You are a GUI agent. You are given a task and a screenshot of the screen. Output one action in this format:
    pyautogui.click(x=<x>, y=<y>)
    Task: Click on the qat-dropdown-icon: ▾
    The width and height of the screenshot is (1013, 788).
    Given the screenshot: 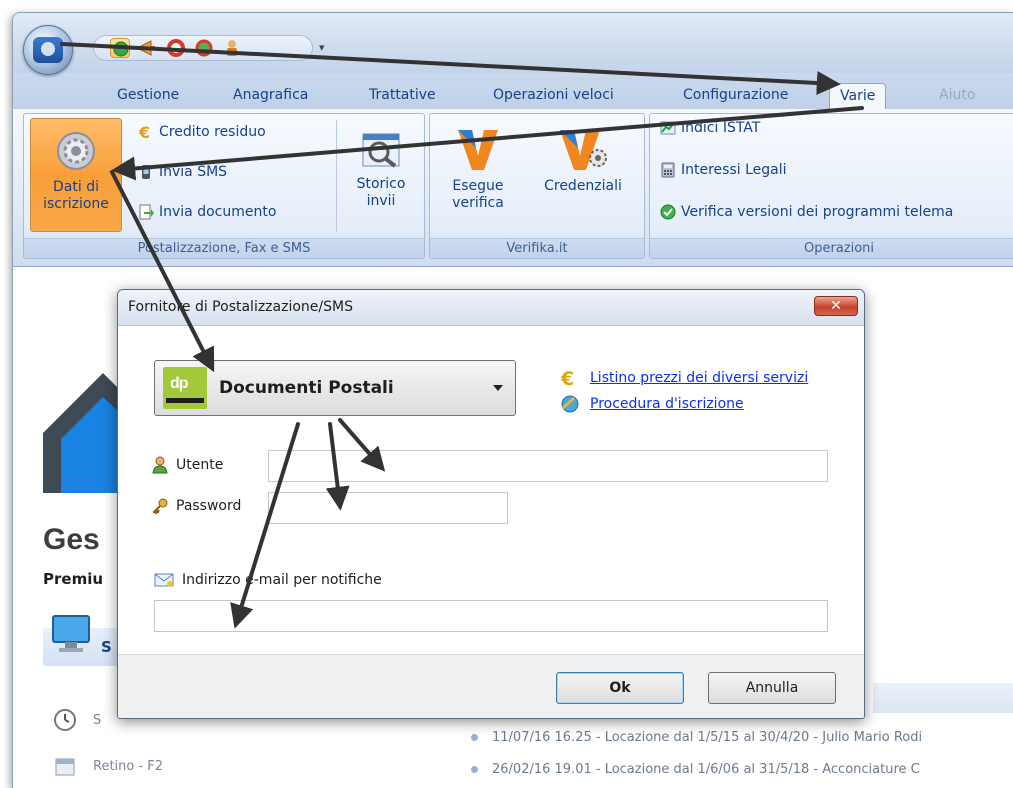 What is the action you would take?
    pyautogui.click(x=322, y=47)
    